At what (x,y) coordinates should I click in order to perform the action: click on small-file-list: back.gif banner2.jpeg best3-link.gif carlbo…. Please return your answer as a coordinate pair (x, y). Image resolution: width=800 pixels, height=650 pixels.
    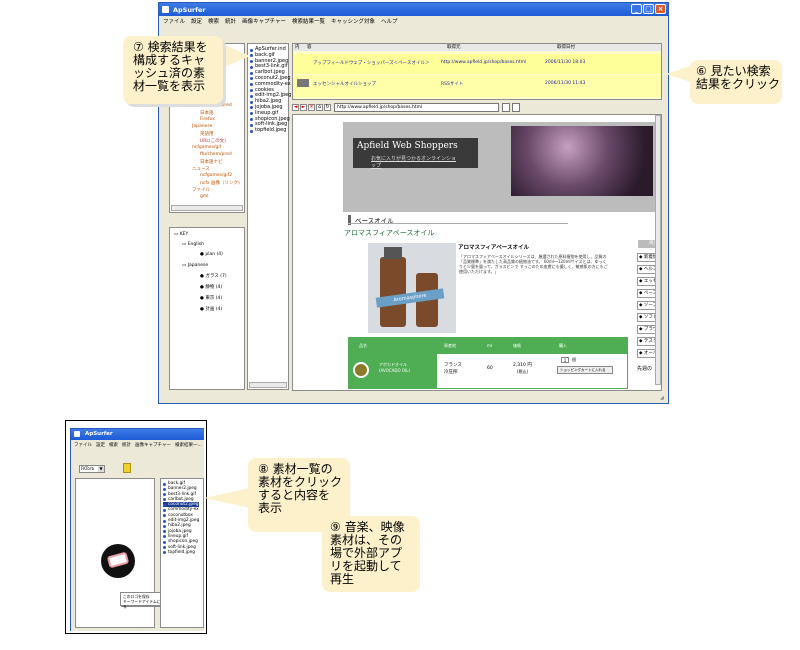
    Looking at the image, I should click on (182, 553).